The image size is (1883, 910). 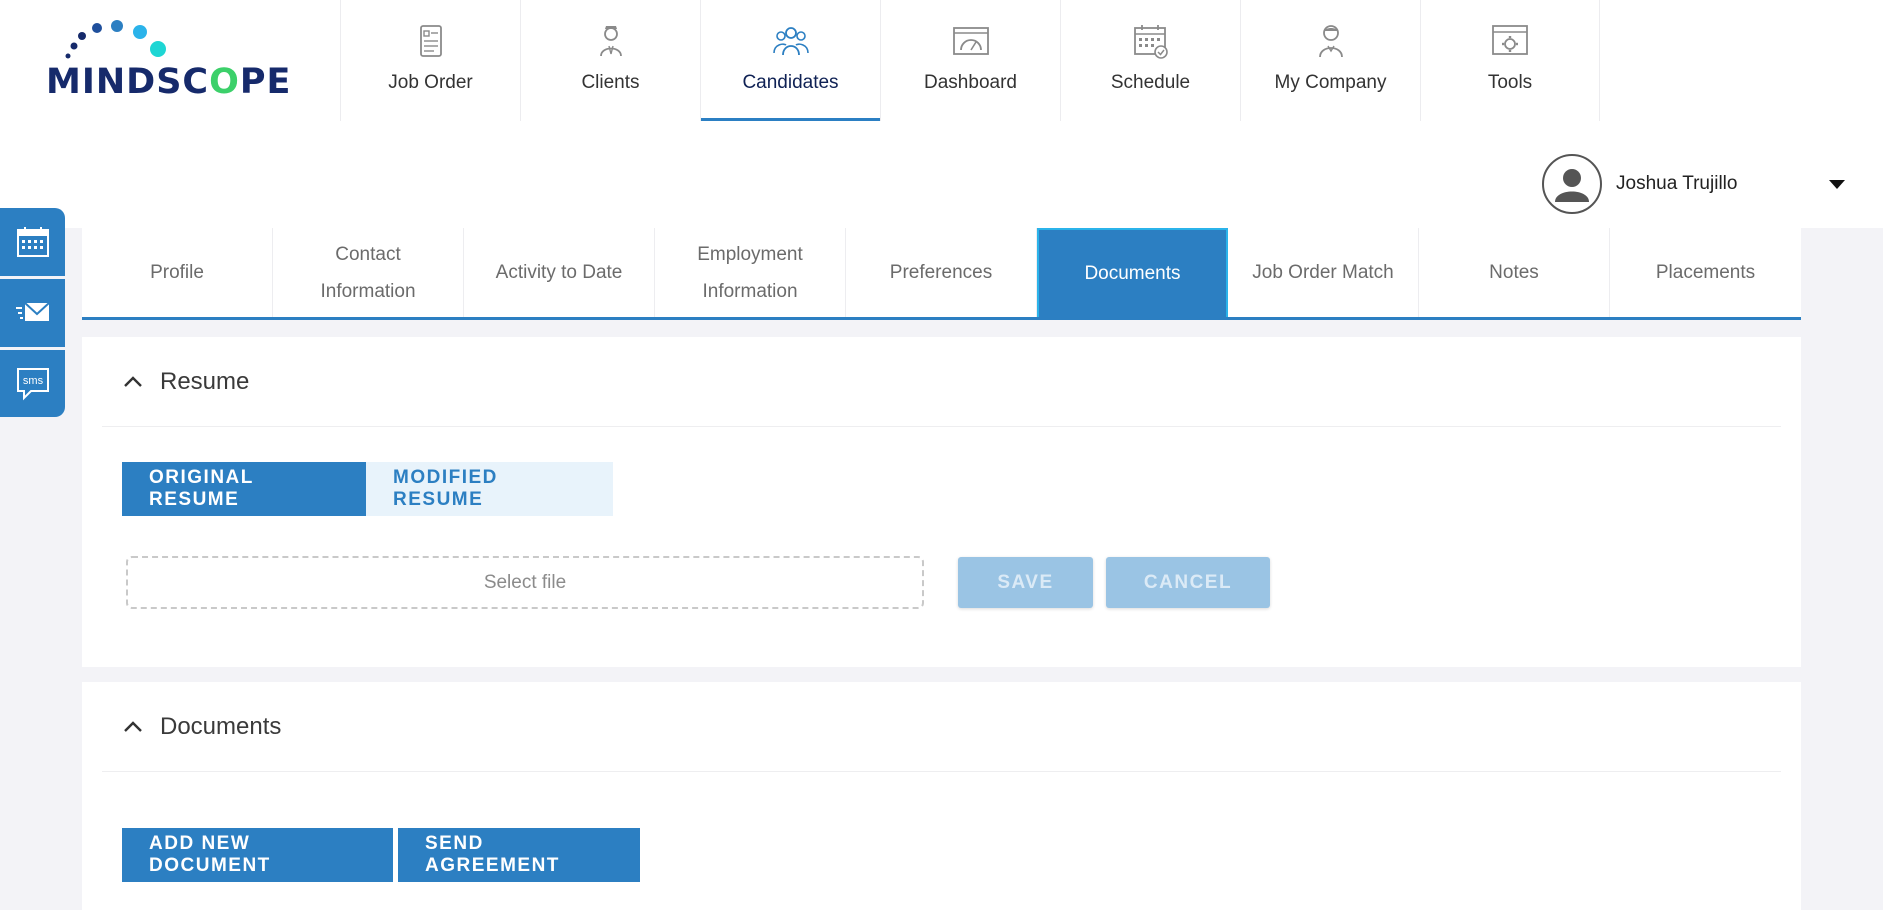 I want to click on nav-tools: Tools, so click(x=1510, y=60).